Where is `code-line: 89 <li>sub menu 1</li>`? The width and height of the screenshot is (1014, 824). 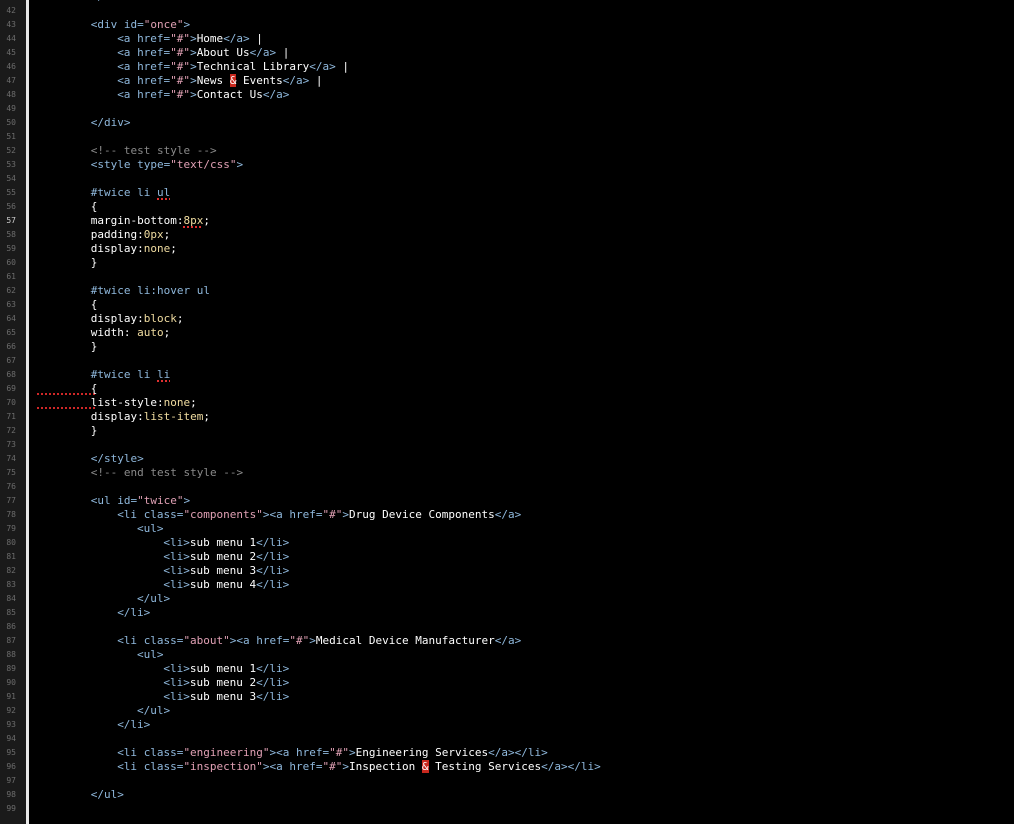 code-line: 89 <li>sub menu 1</li> is located at coordinates (507, 669).